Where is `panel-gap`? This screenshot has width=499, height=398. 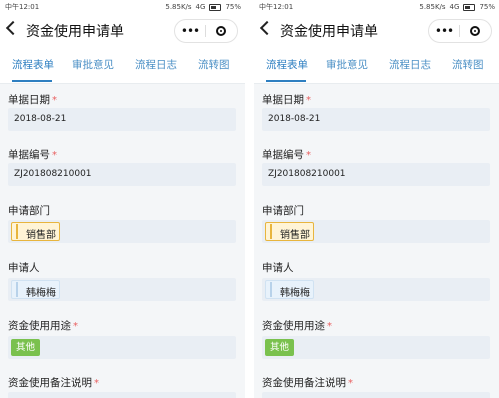
panel-gap is located at coordinates (249, 199).